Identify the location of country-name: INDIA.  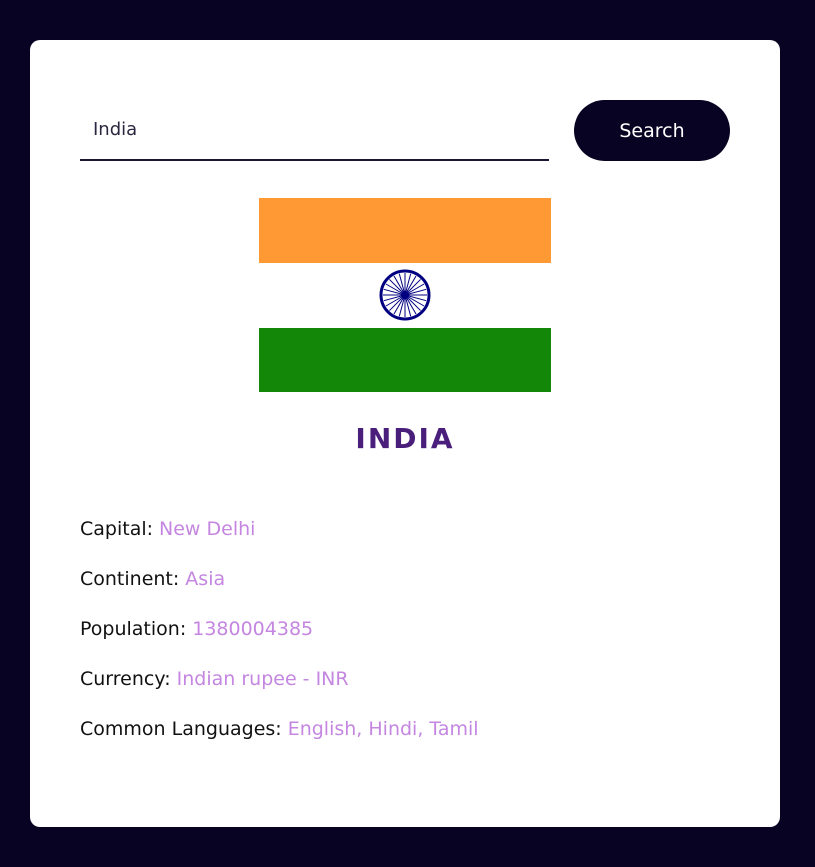
(405, 438).